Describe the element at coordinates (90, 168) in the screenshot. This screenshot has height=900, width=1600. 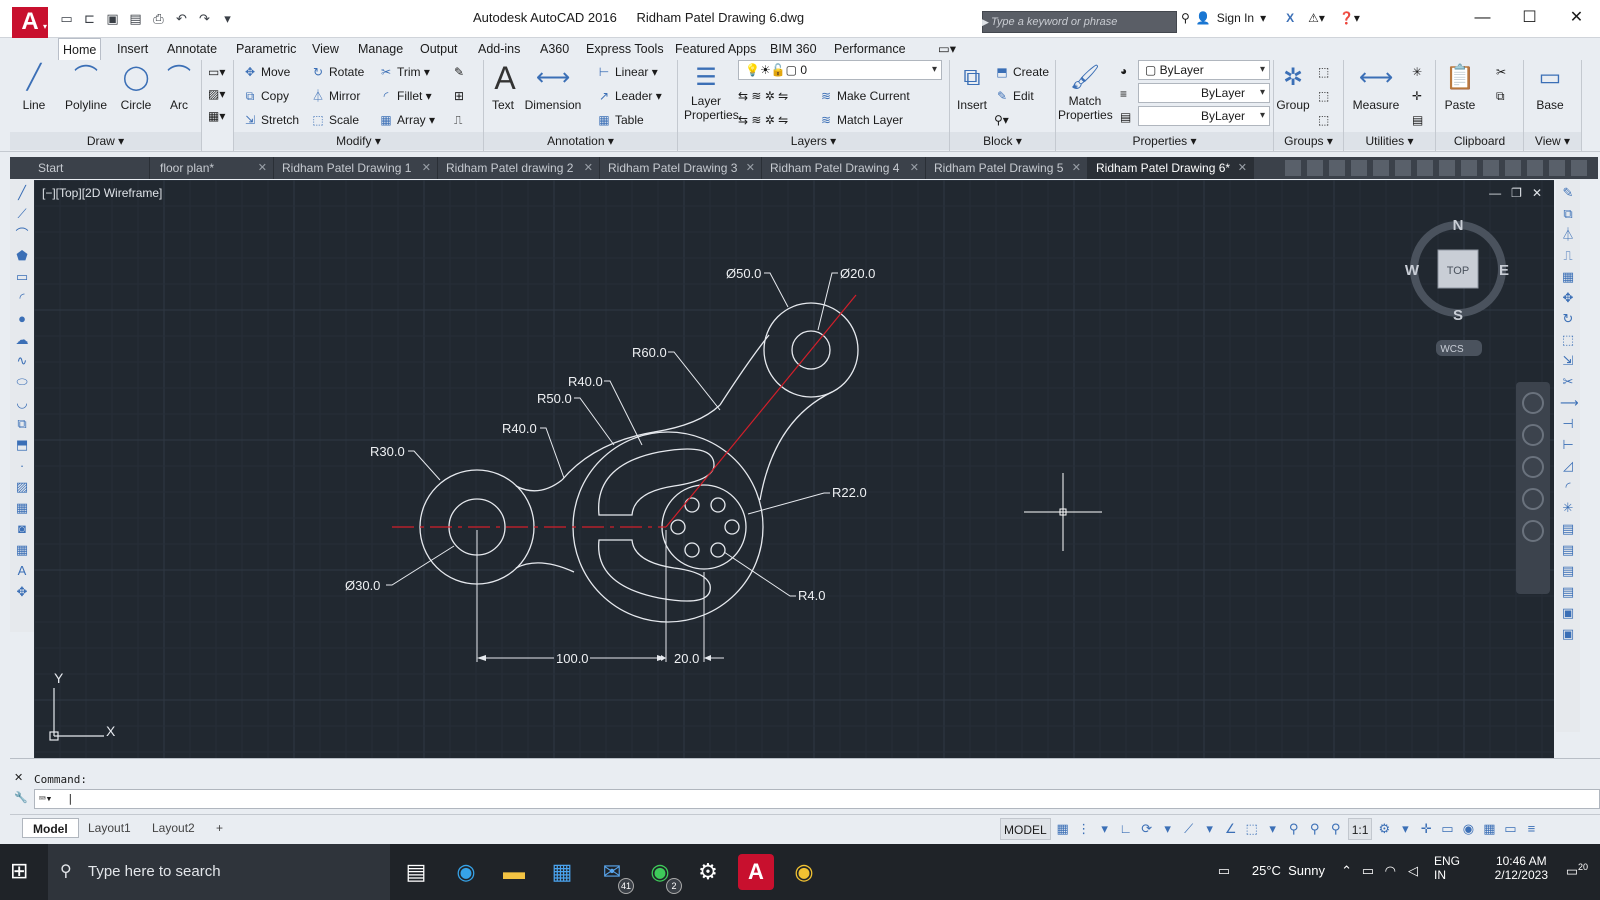
I see `file-tab-start: Start` at that location.